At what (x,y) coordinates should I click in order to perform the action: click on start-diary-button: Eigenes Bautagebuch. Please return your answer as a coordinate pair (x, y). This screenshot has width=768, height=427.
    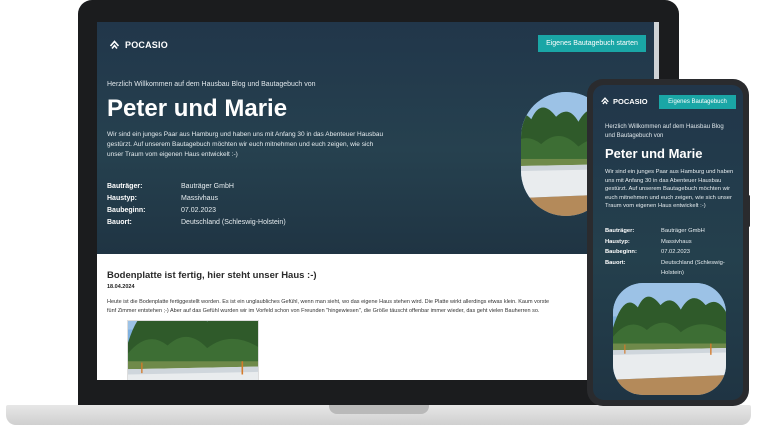
    Looking at the image, I should click on (697, 102).